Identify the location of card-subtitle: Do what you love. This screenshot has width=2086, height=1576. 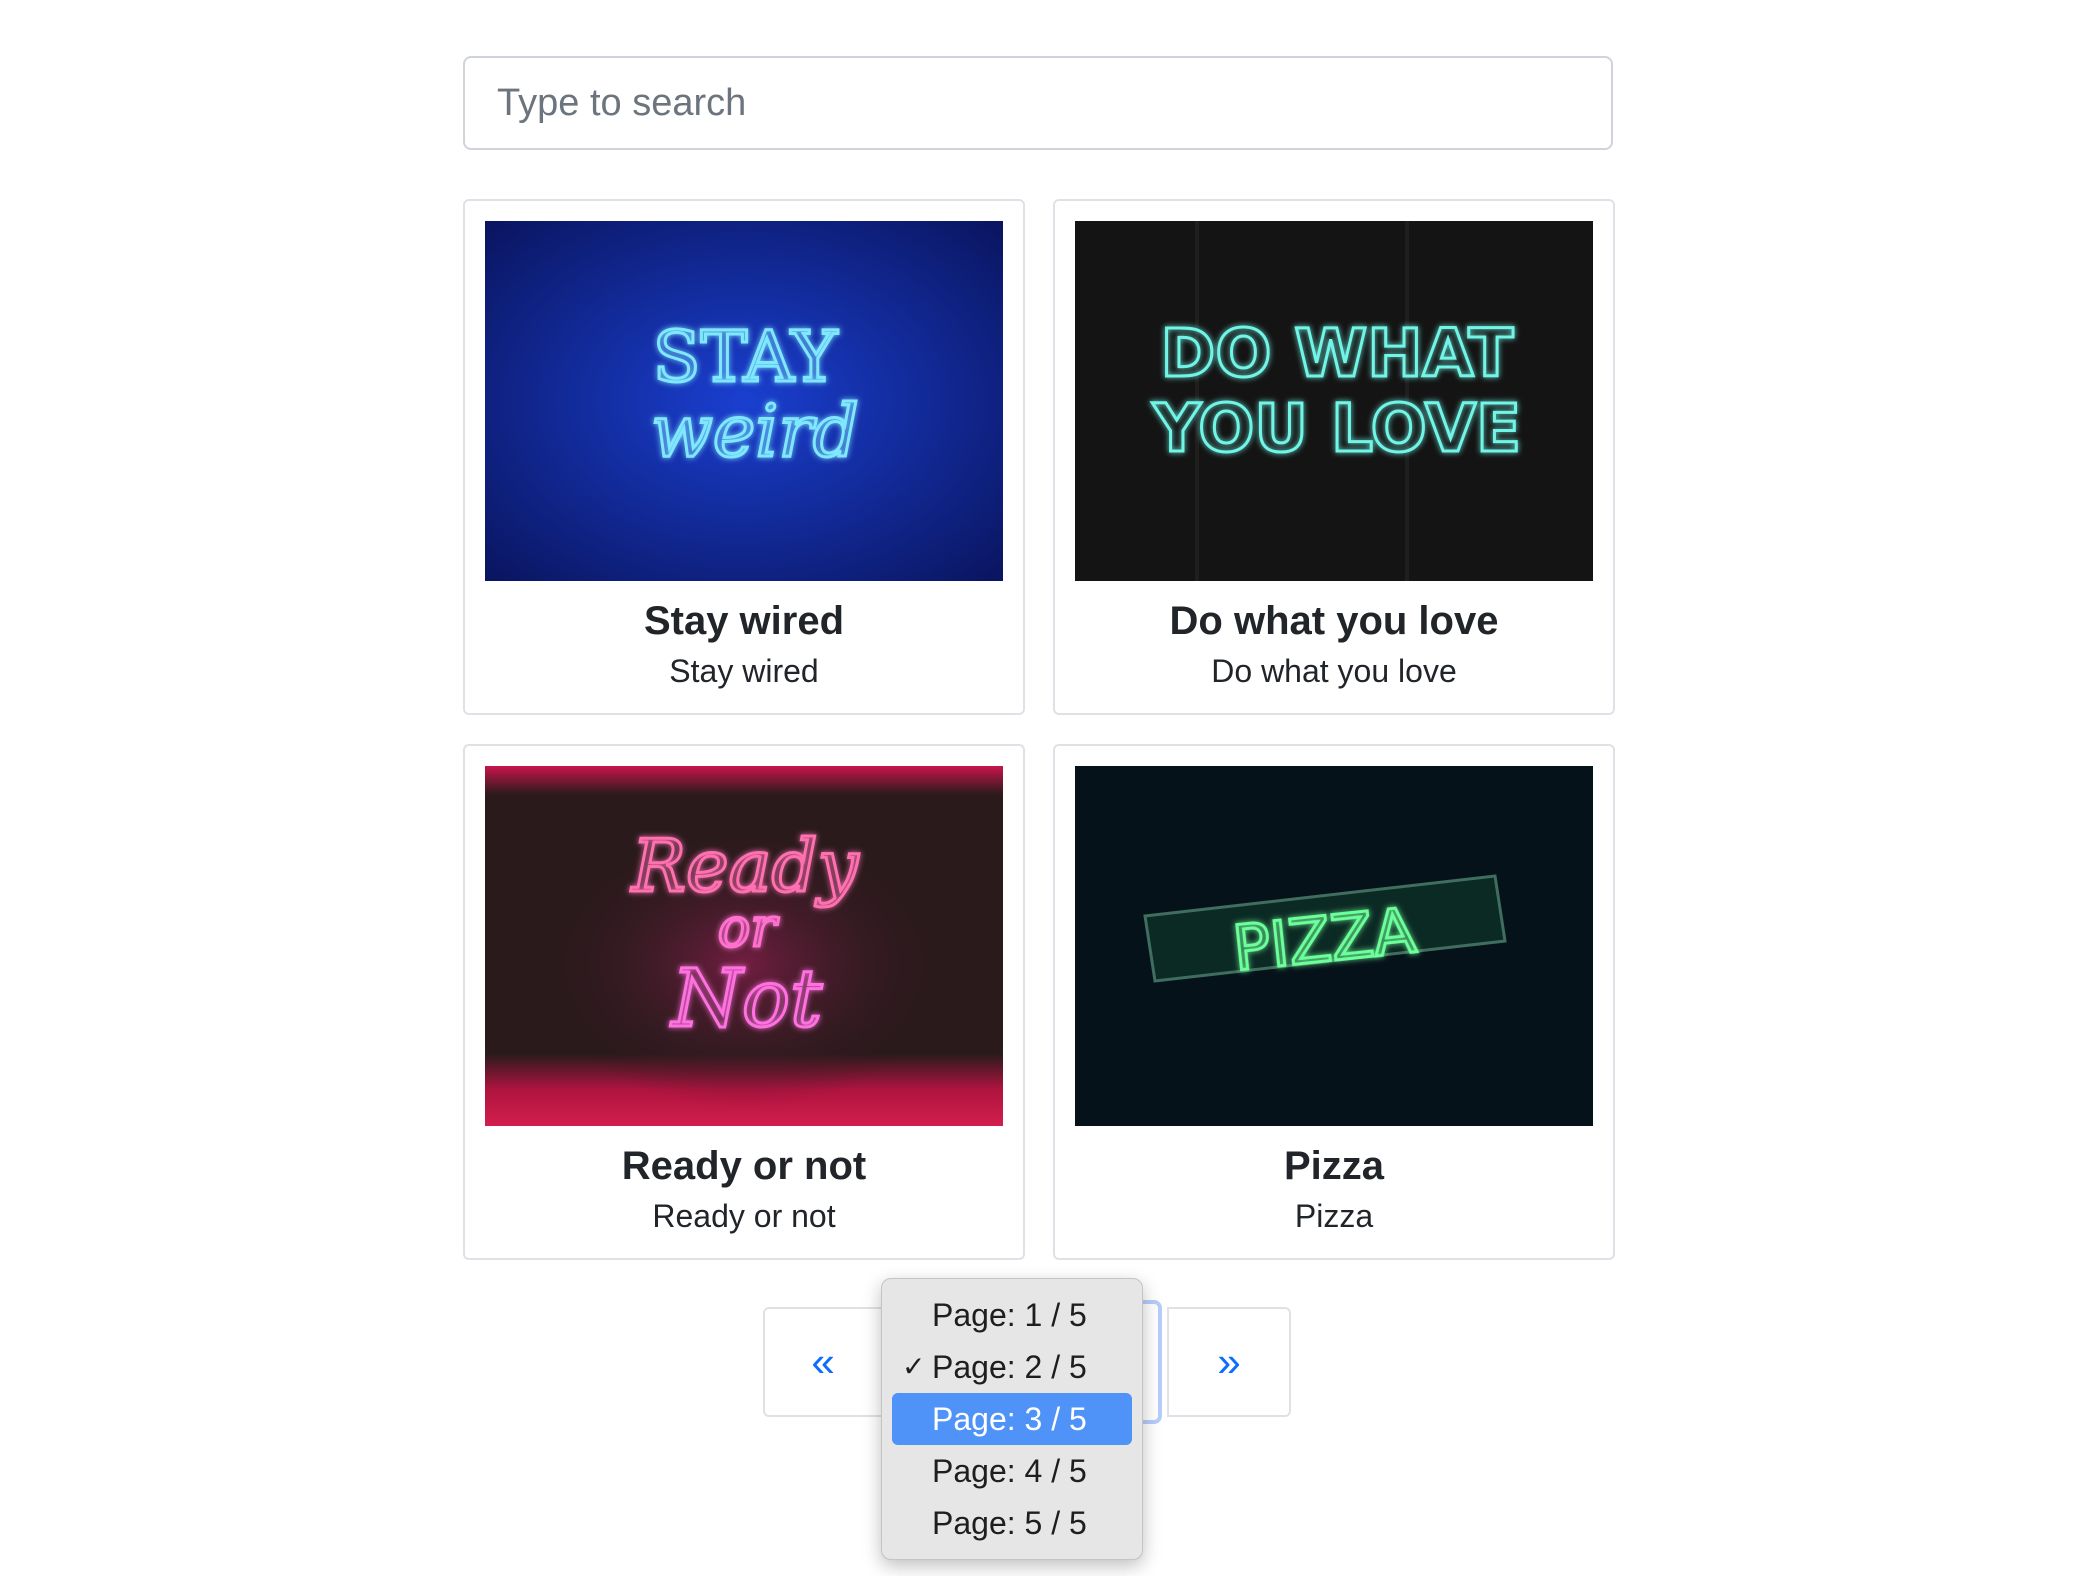
(1334, 671).